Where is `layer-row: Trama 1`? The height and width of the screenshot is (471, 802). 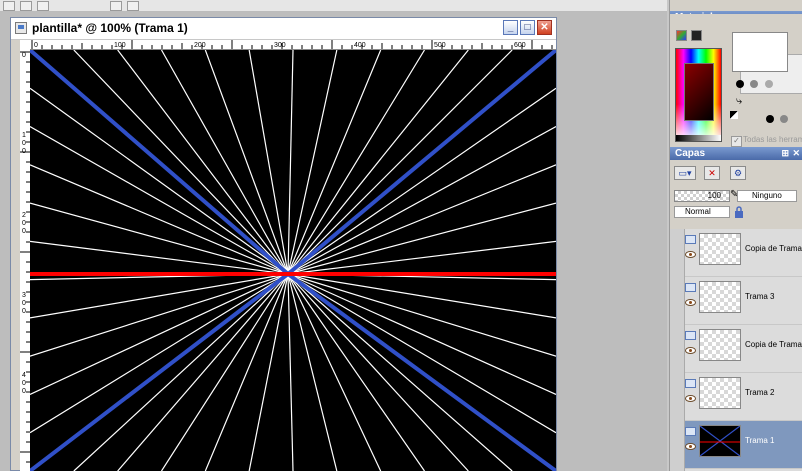 layer-row: Trama 1 is located at coordinates (743, 445).